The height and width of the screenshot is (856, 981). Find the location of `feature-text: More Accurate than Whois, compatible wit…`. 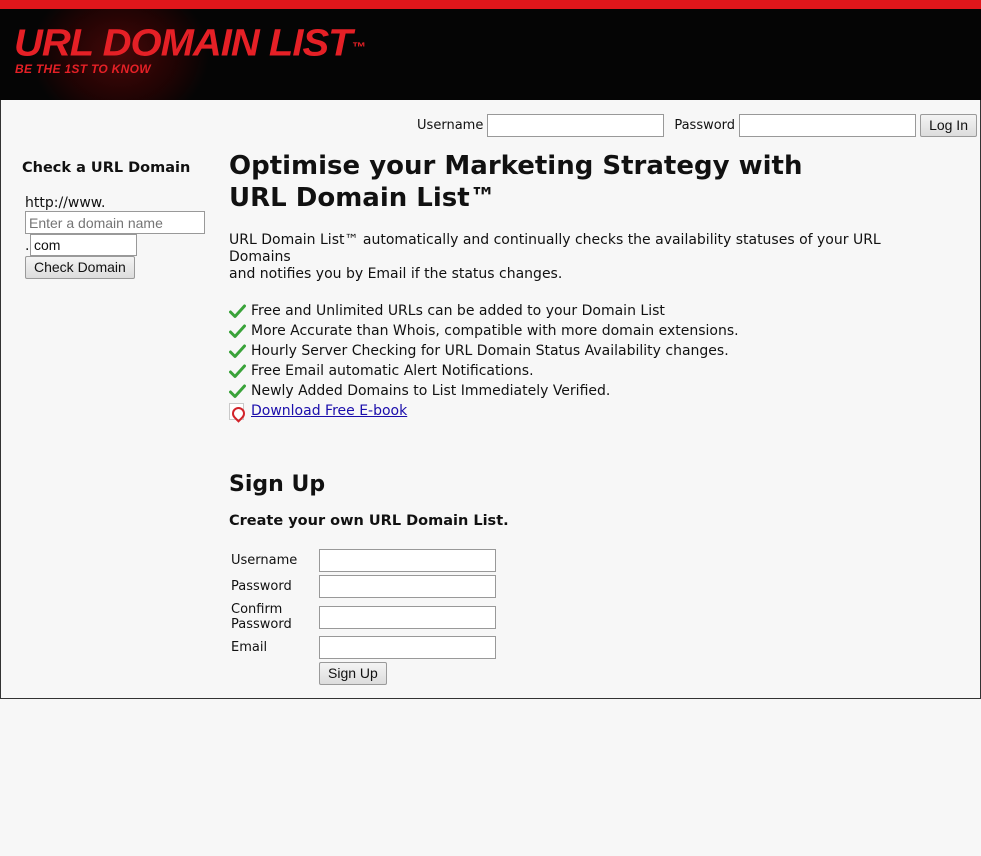

feature-text: More Accurate than Whois, compatible wit… is located at coordinates (495, 331).